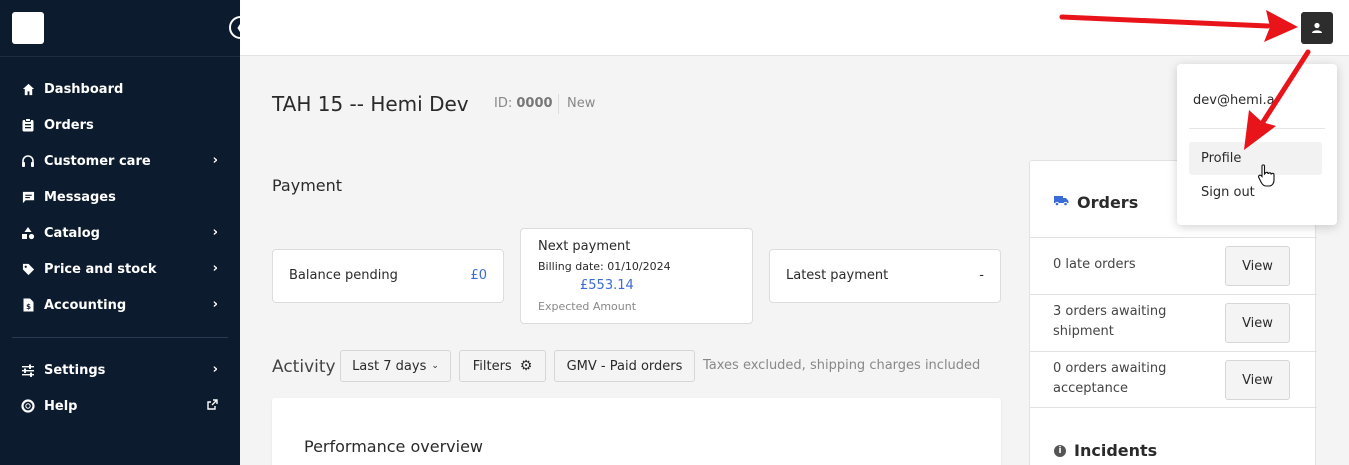 Image resolution: width=1349 pixels, height=465 pixels. What do you see at coordinates (587, 306) in the screenshot?
I see `expected-amount-label: Expected Amount` at bounding box center [587, 306].